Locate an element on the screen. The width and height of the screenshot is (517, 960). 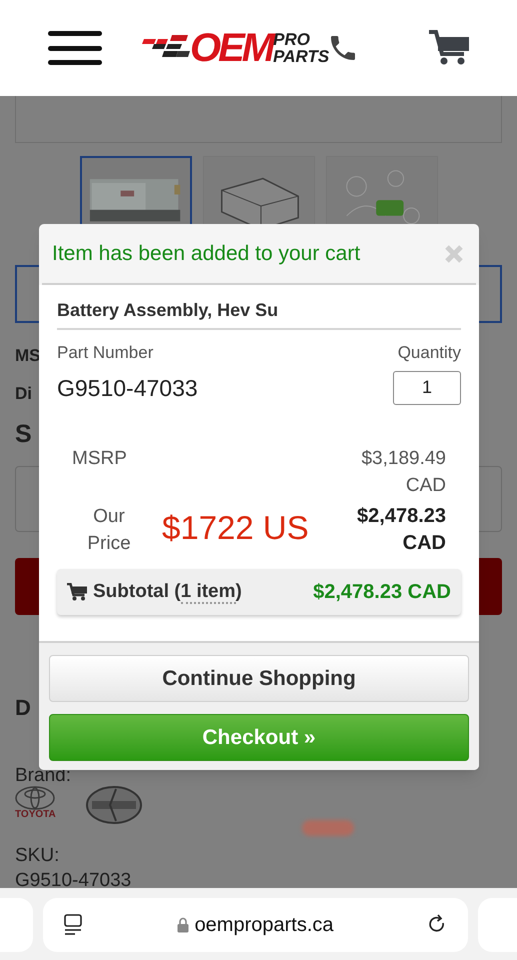
url-text: oemproparts.ca is located at coordinates (264, 925).